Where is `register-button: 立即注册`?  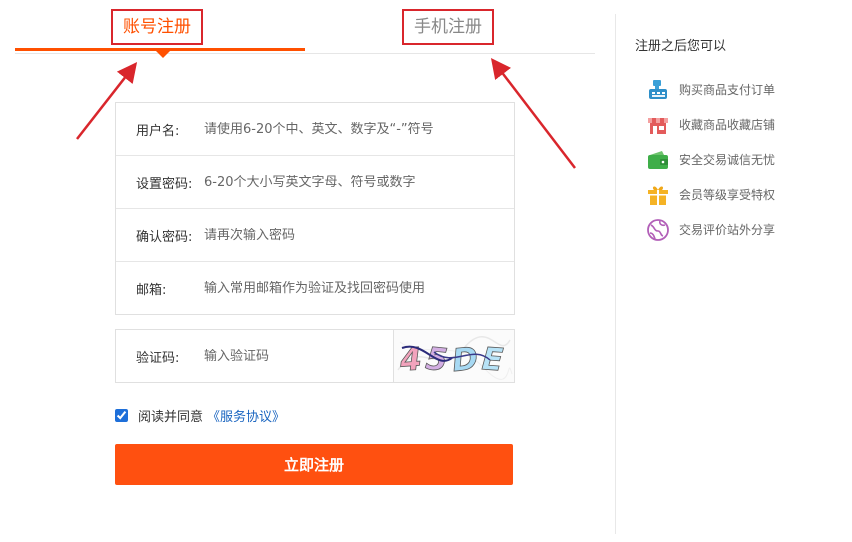
register-button: 立即注册 is located at coordinates (314, 464).